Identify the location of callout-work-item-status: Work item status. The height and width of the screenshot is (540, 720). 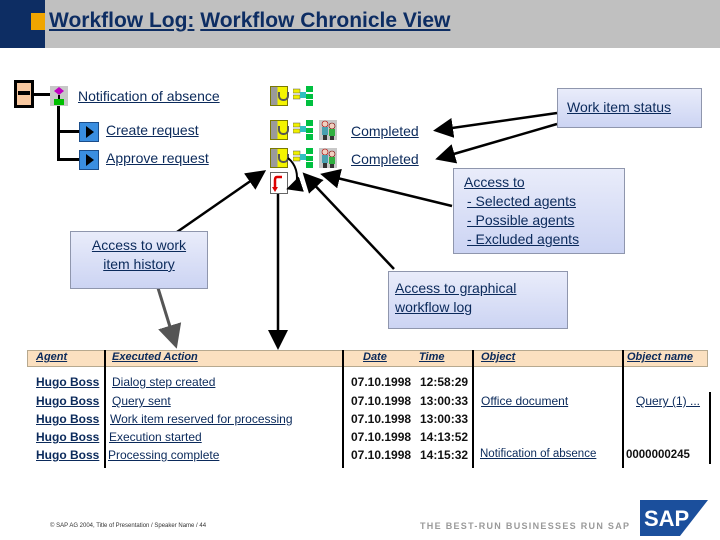
(629, 108).